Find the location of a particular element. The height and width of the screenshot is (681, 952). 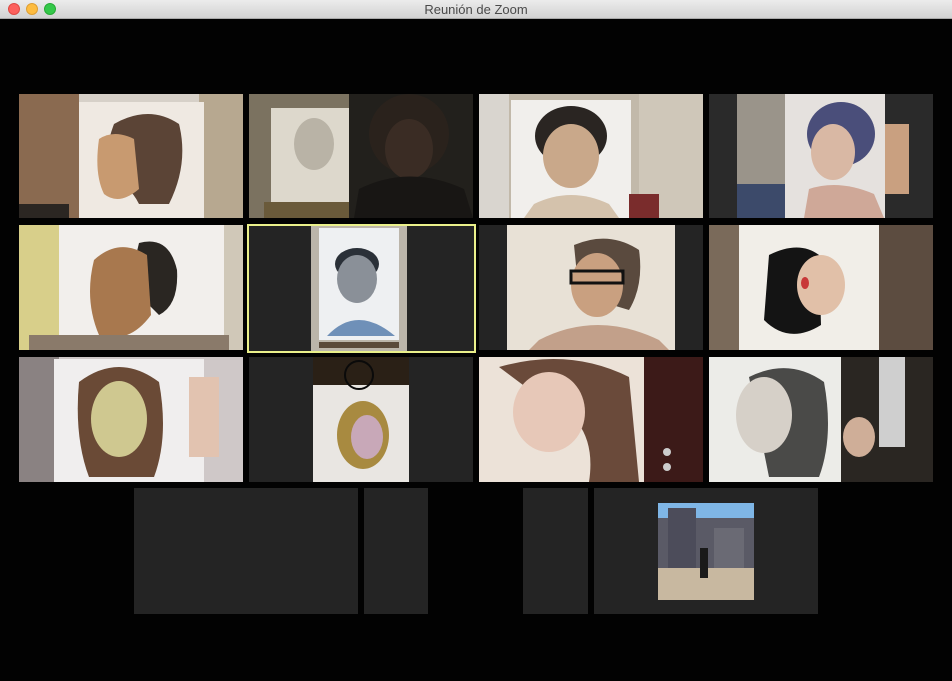

participant-video-tile-active-speaker is located at coordinates (361, 288).